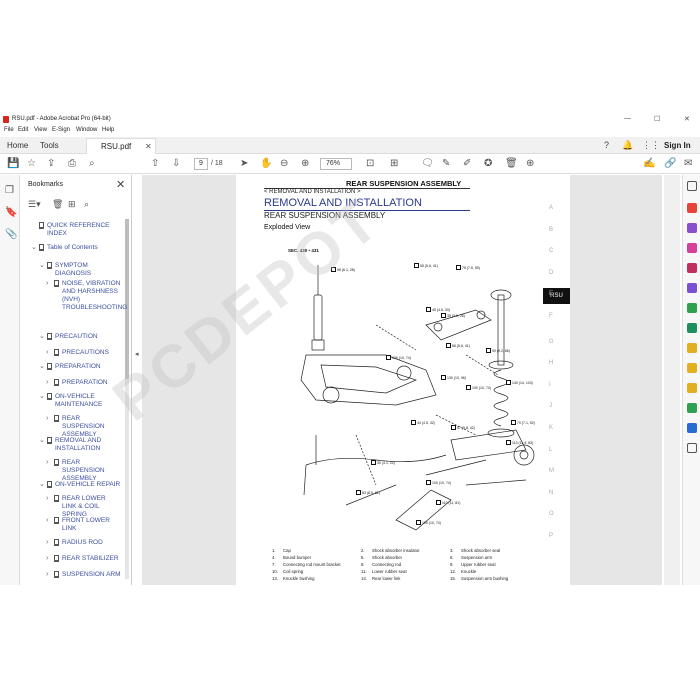 Image resolution: width=700 pixels, height=700 pixels. Describe the element at coordinates (83, 543) in the screenshot. I see `bookmark-item: › RADIUS ROD` at that location.